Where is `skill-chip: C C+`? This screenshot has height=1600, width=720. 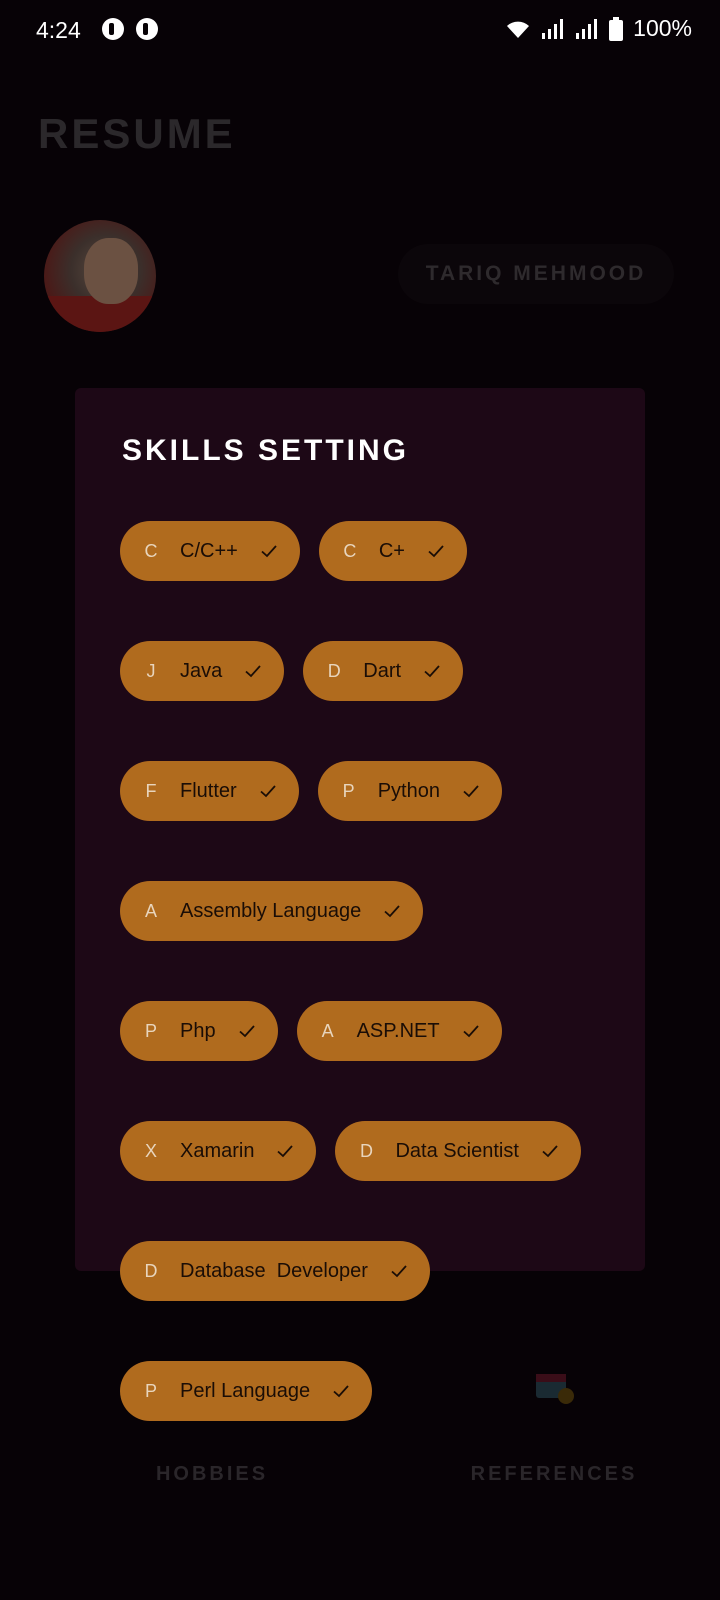 skill-chip: C C+ is located at coordinates (392, 551).